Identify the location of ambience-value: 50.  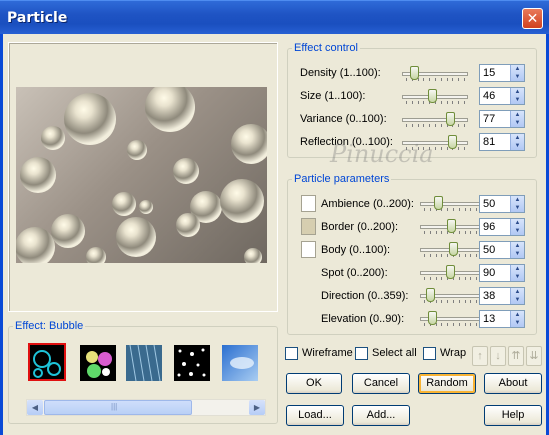
(489, 204).